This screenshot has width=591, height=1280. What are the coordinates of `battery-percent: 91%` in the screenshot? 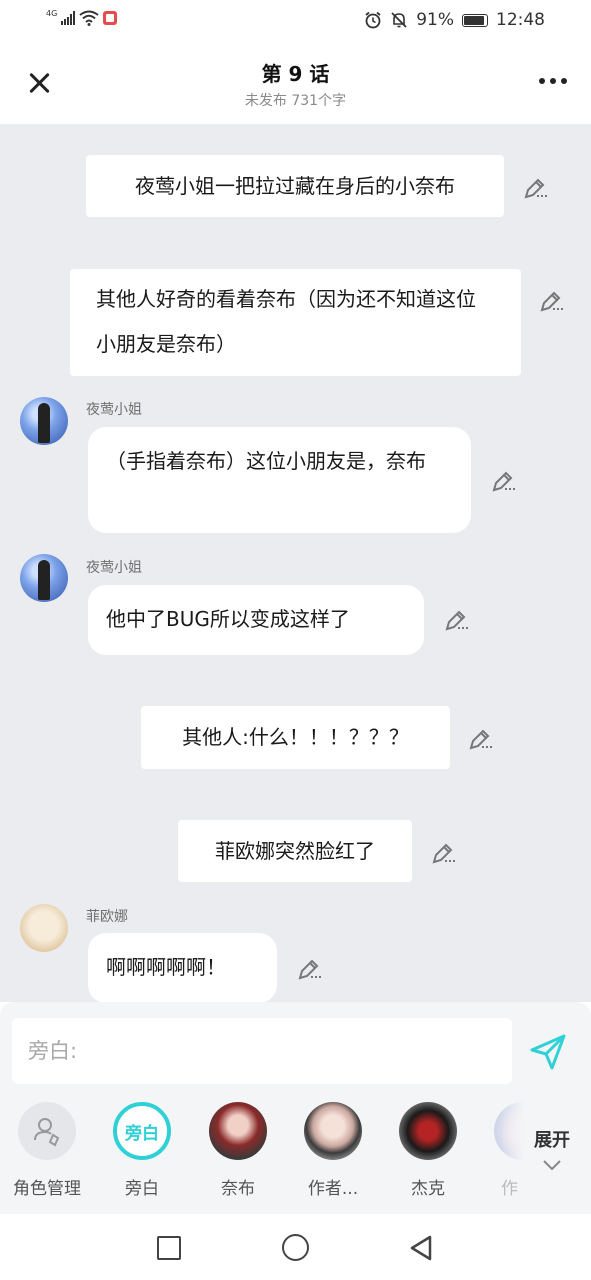 It's located at (435, 20).